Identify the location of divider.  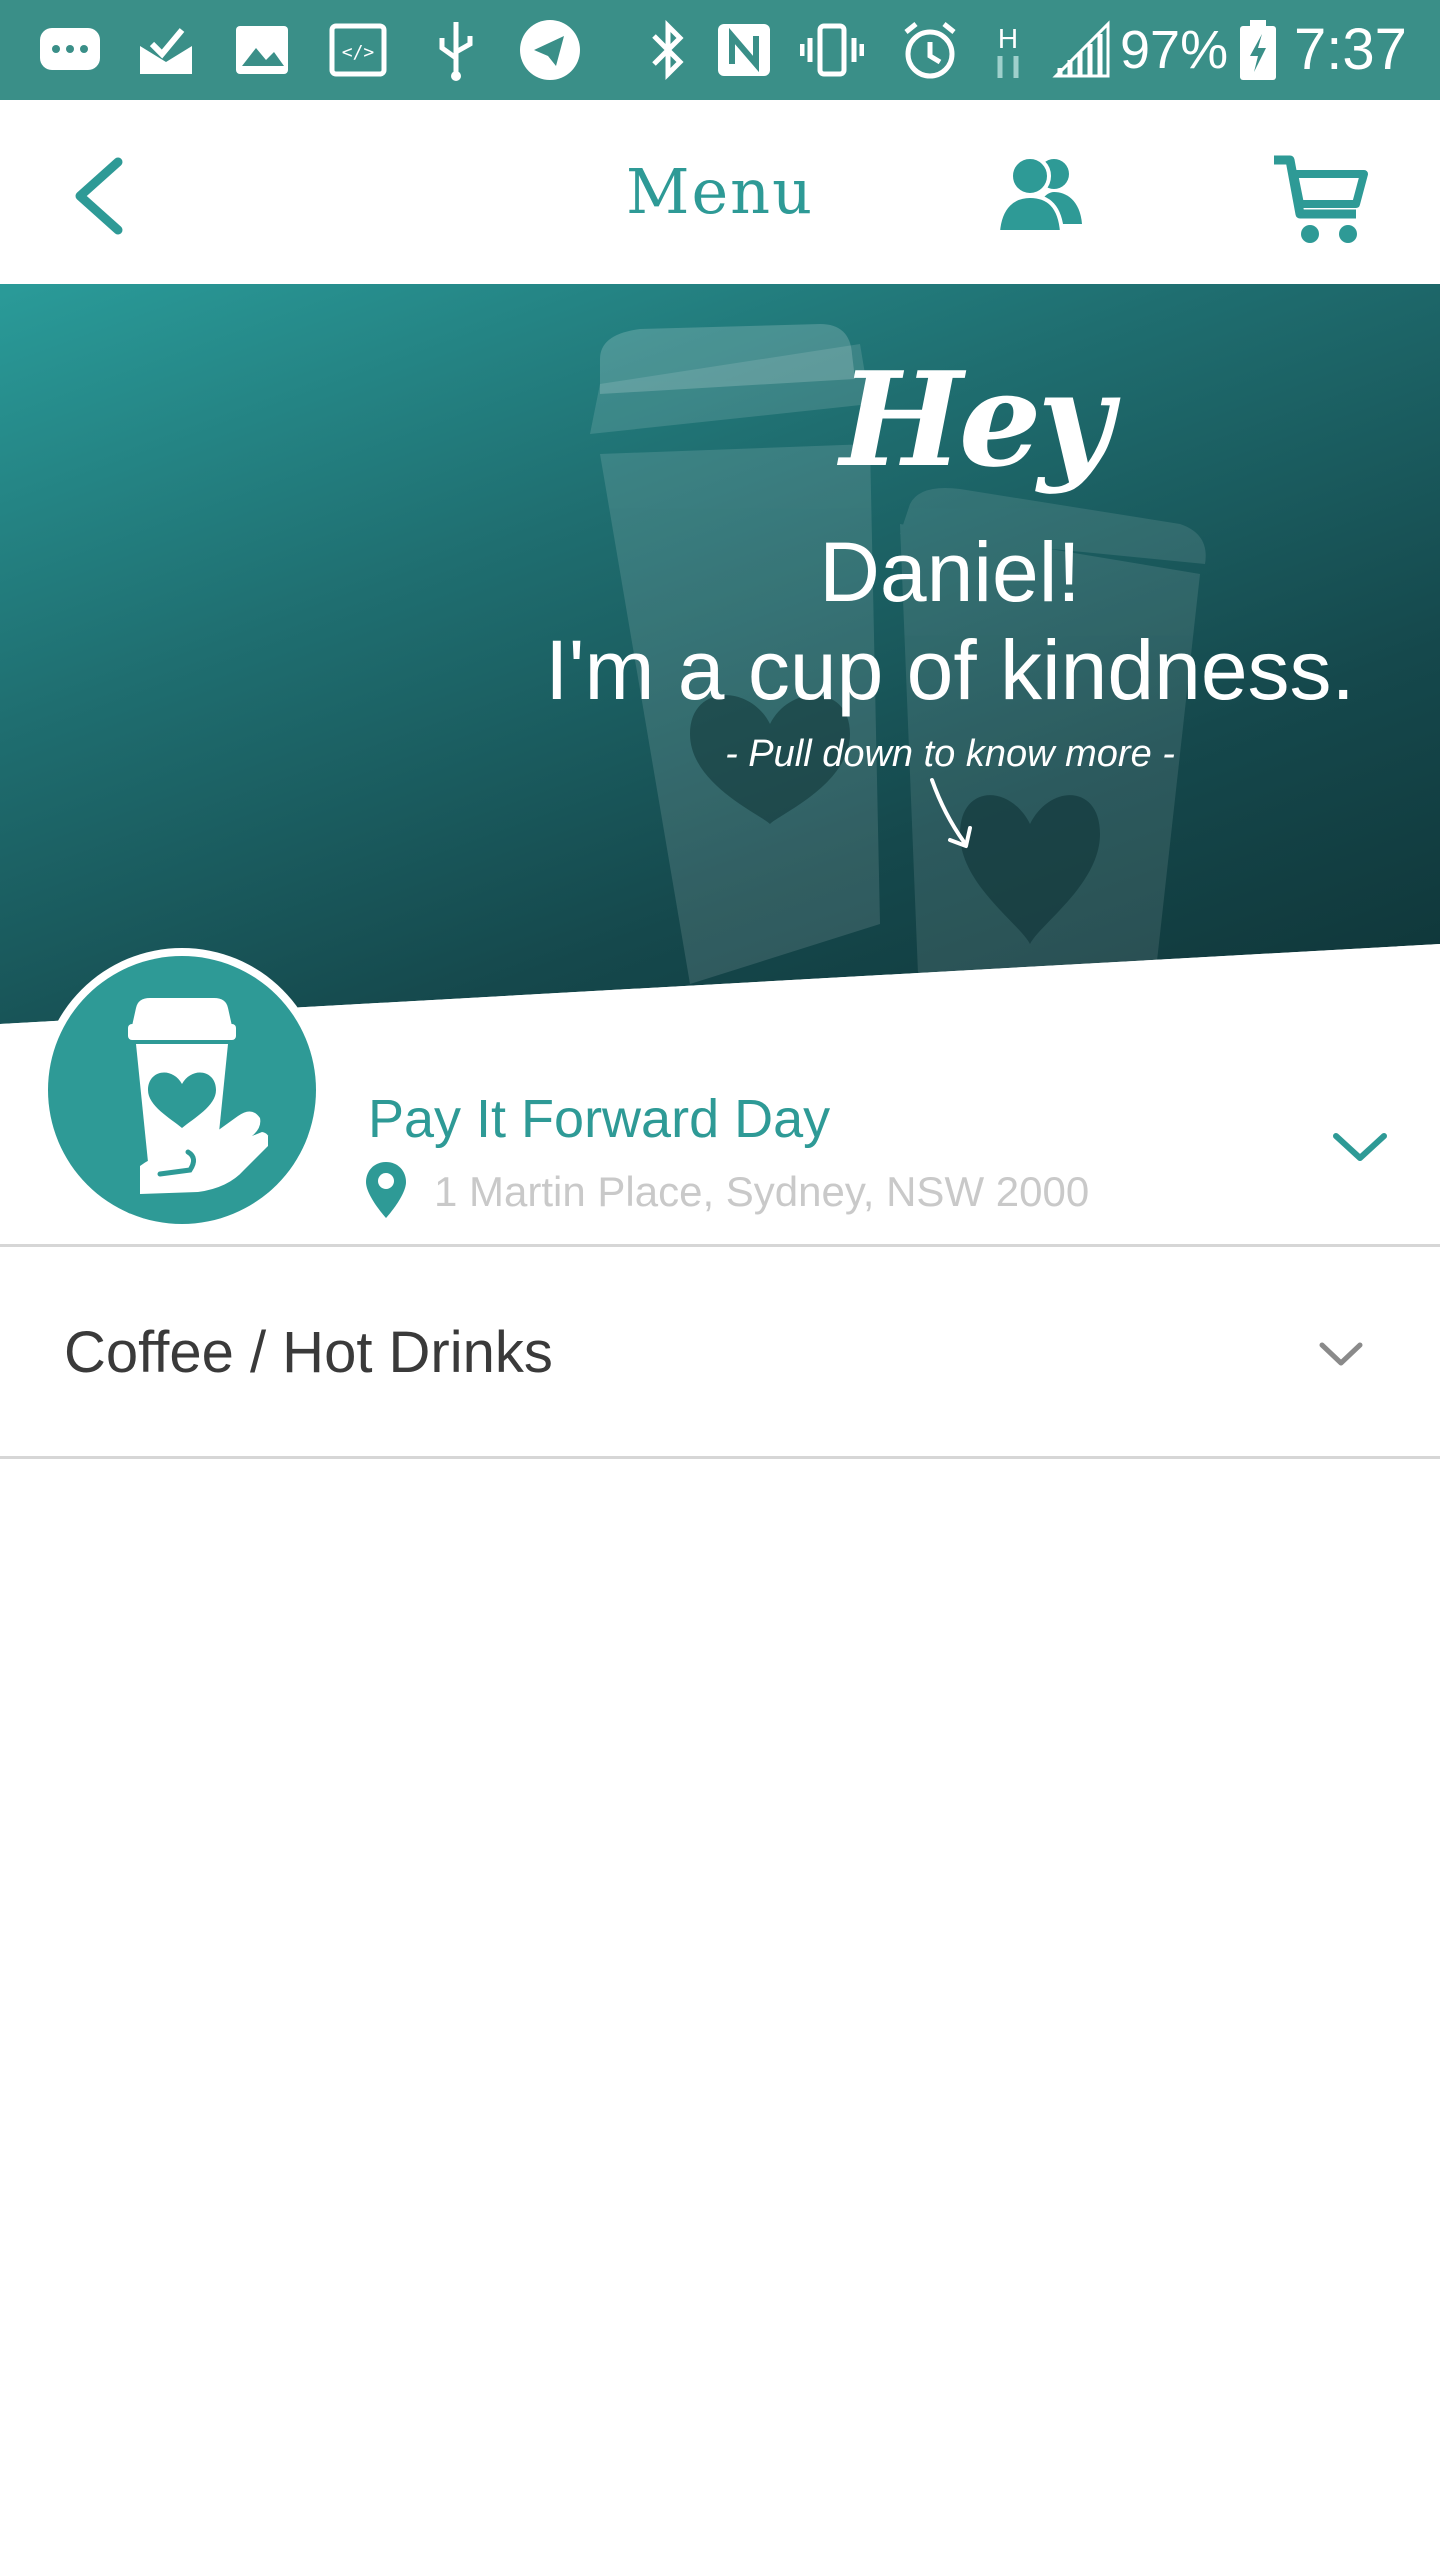
(720, 1457).